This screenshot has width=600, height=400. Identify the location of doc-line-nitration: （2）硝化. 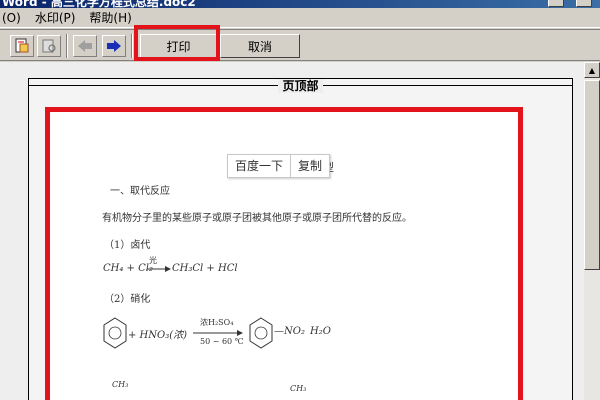
(127, 299).